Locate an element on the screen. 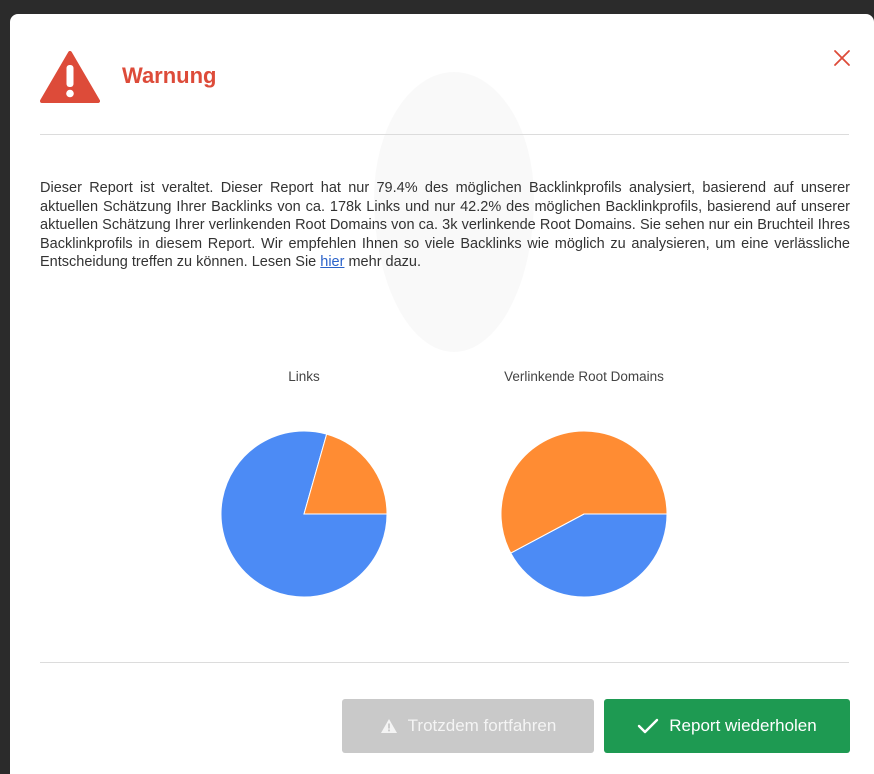  root-domains-pie is located at coordinates (584, 514).